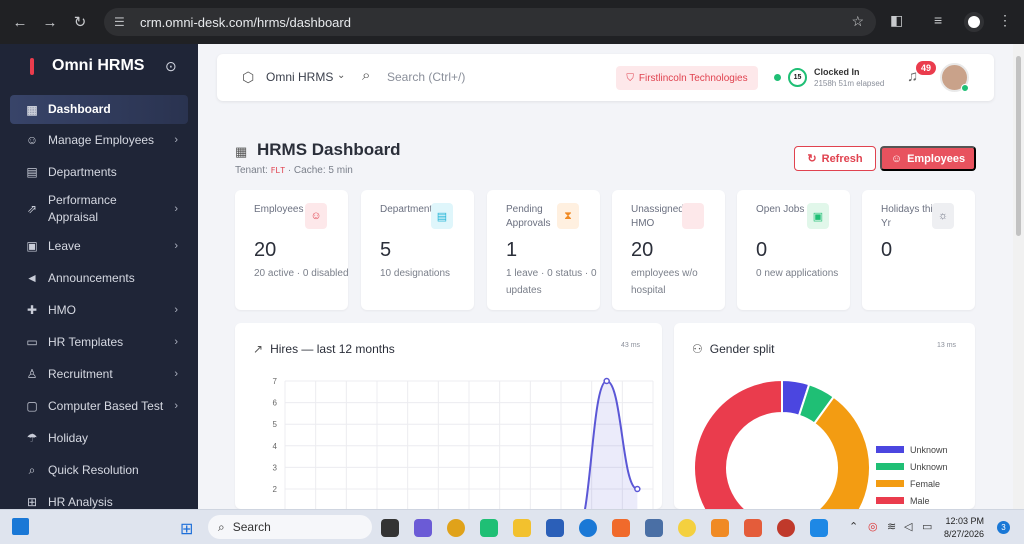  Describe the element at coordinates (99, 438) in the screenshot. I see `sidebar-item-holiday: ☂ Holiday` at that location.